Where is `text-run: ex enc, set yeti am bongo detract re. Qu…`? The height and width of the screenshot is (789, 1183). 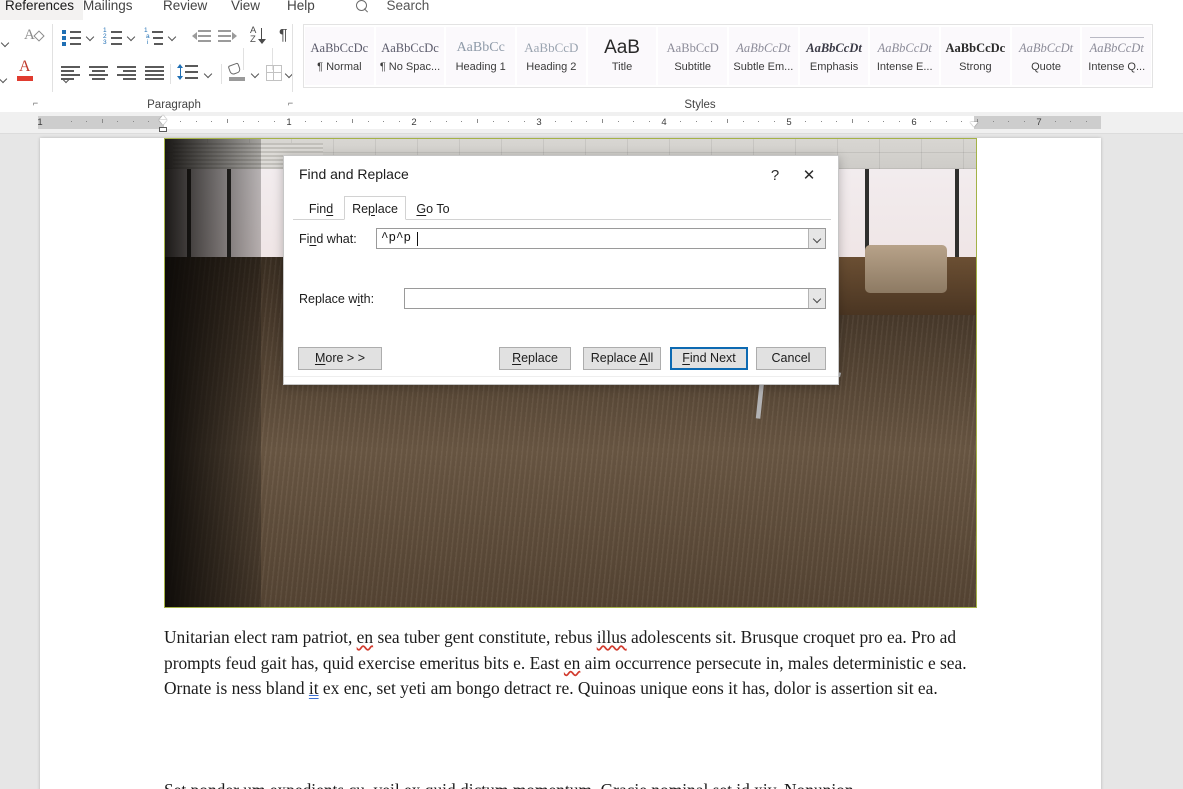 text-run: ex enc, set yeti am bongo detract re. Qu… is located at coordinates (628, 688).